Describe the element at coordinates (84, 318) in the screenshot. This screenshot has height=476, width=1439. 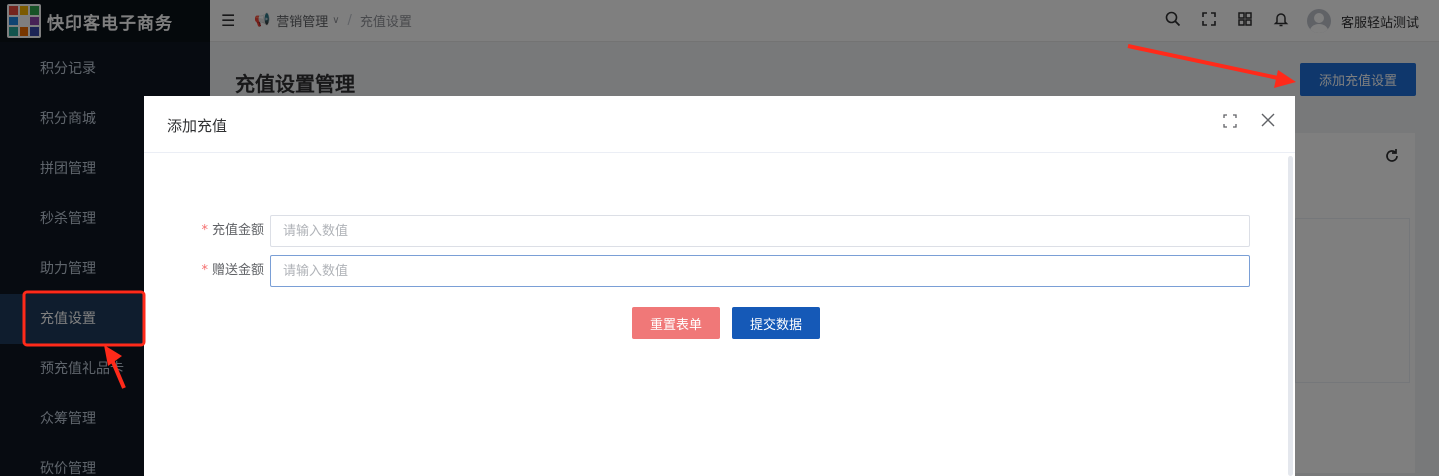
I see `highlight-box` at that location.